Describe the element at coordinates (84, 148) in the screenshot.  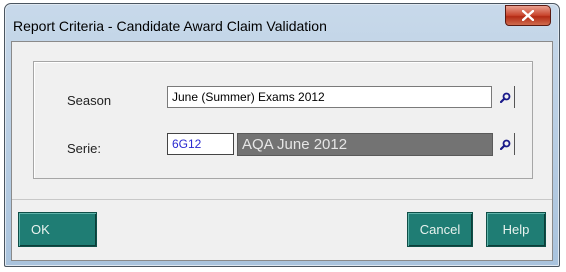
I see `series-label: Serie:` at that location.